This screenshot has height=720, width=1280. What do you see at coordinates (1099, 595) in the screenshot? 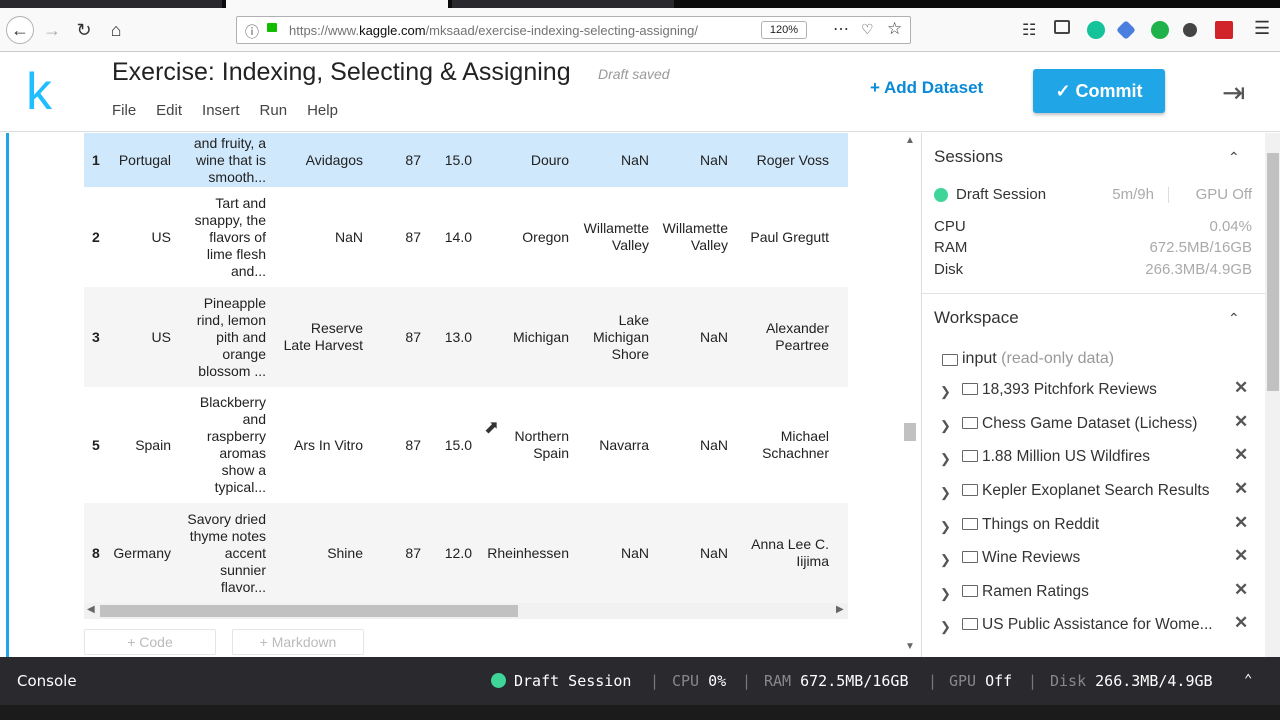
I see `dataset-item: ❯ Ramen Ratings ✕` at bounding box center [1099, 595].